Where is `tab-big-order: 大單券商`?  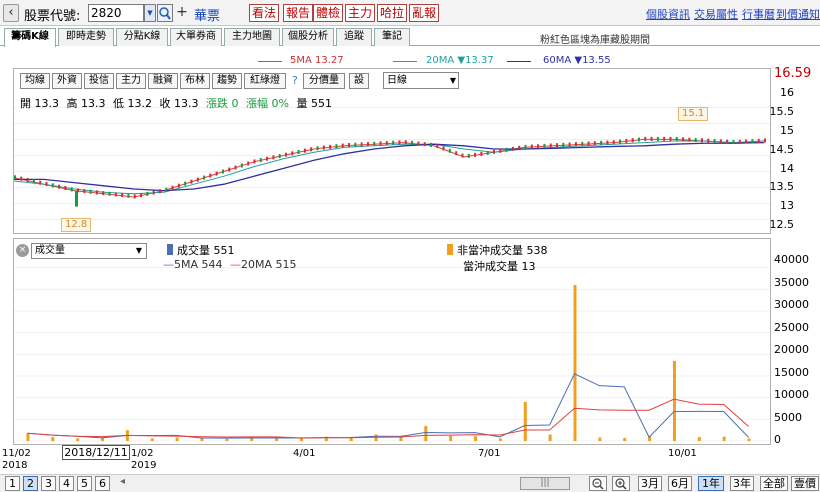 tab-big-order: 大單券商 is located at coordinates (196, 37).